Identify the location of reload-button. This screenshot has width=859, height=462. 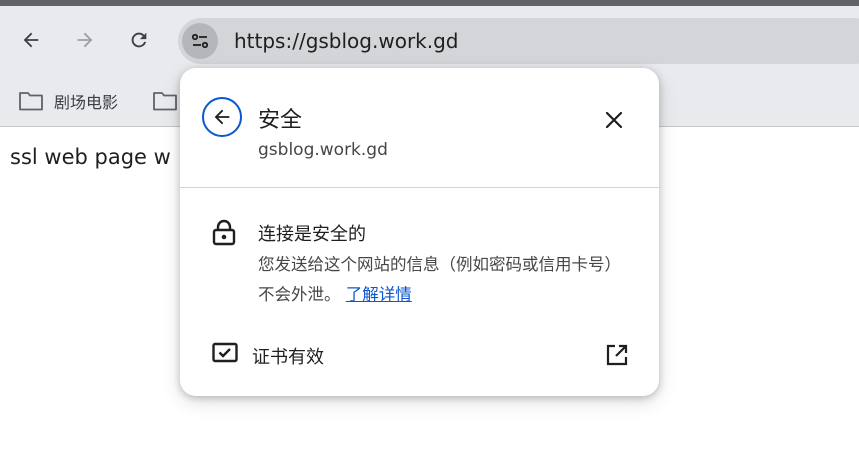
(139, 40).